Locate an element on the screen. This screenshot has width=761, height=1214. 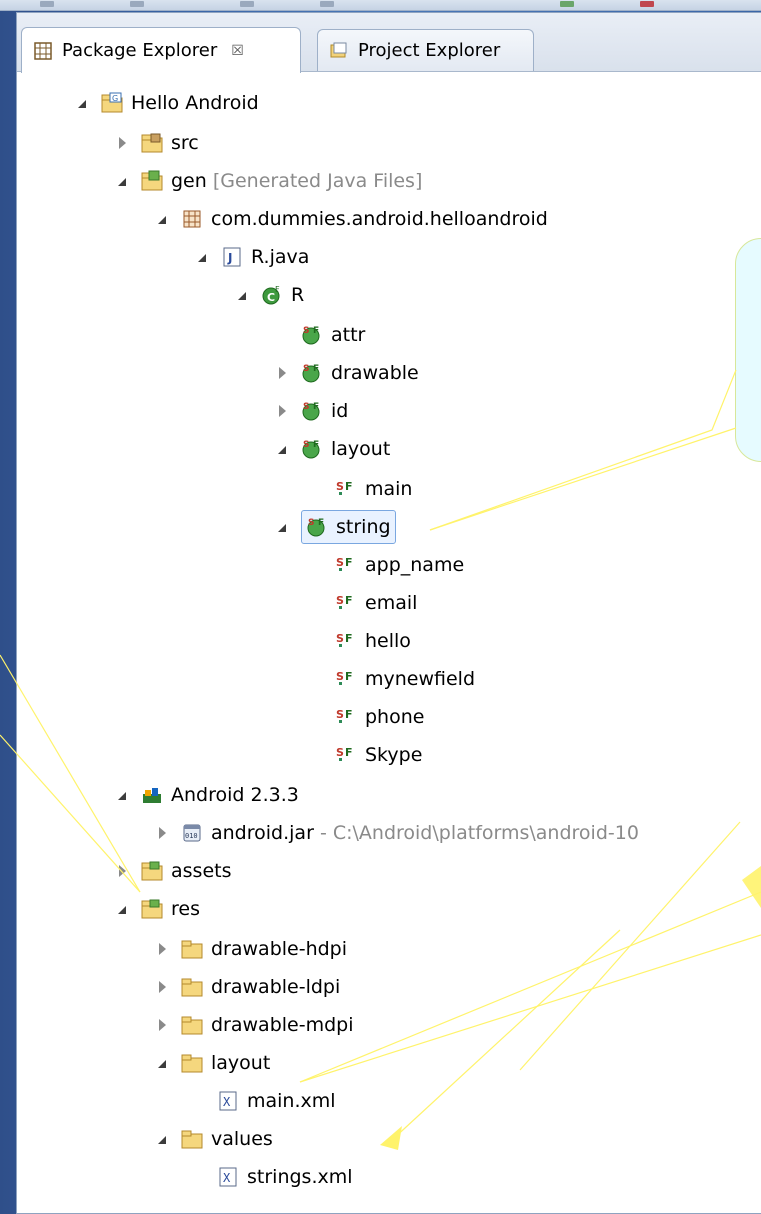
tree-item-string-field: SF Skype is located at coordinates (378, 755).